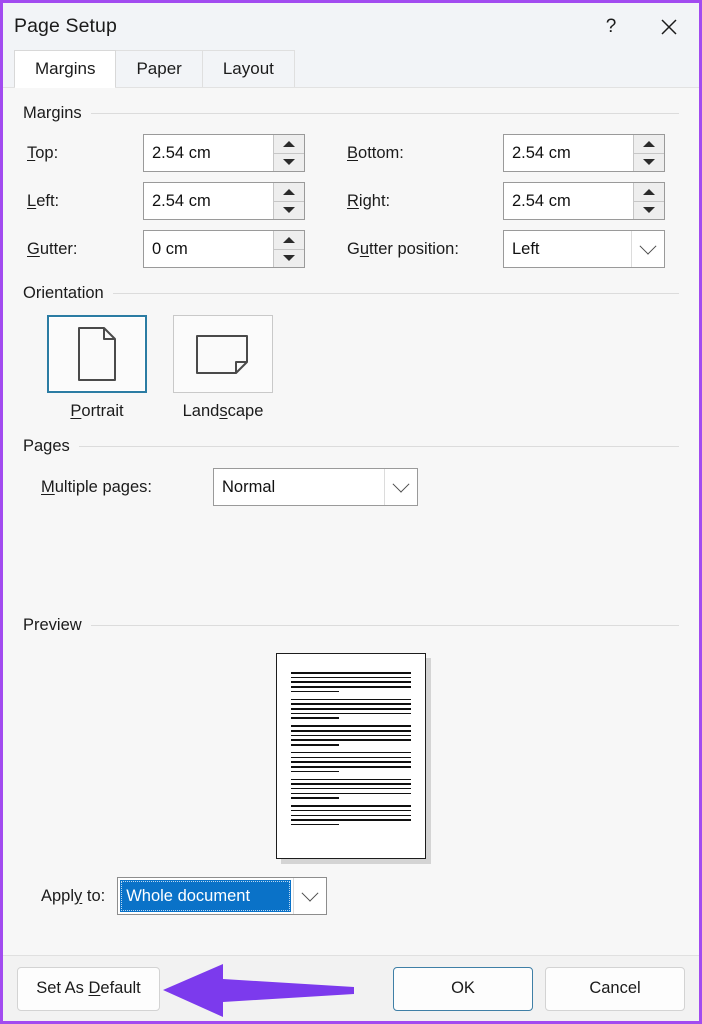 The image size is (702, 1024). I want to click on portrait-page-icon, so click(97, 354).